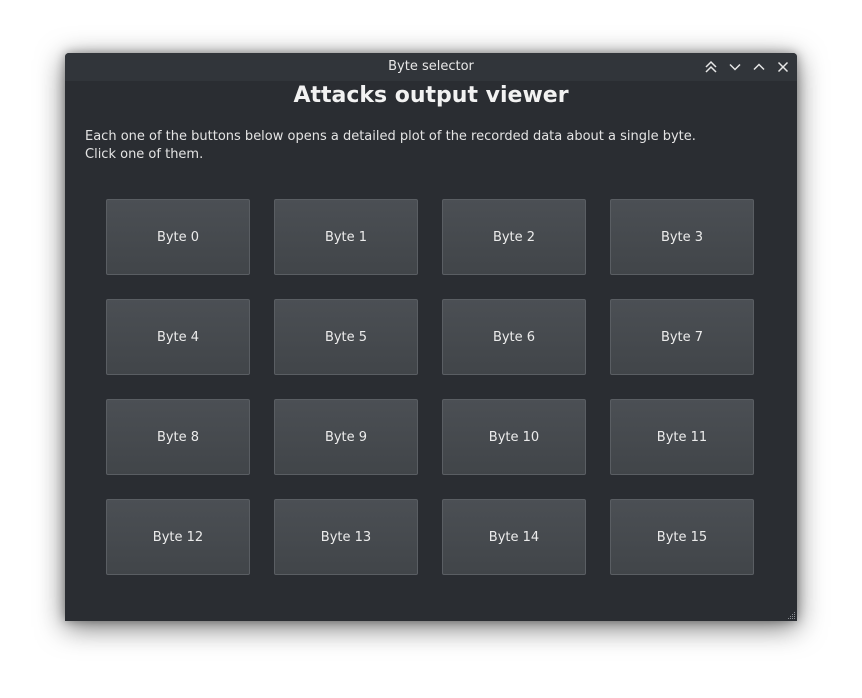  Describe the element at coordinates (346, 537) in the screenshot. I see `byte-13-button: Byte 13` at that location.